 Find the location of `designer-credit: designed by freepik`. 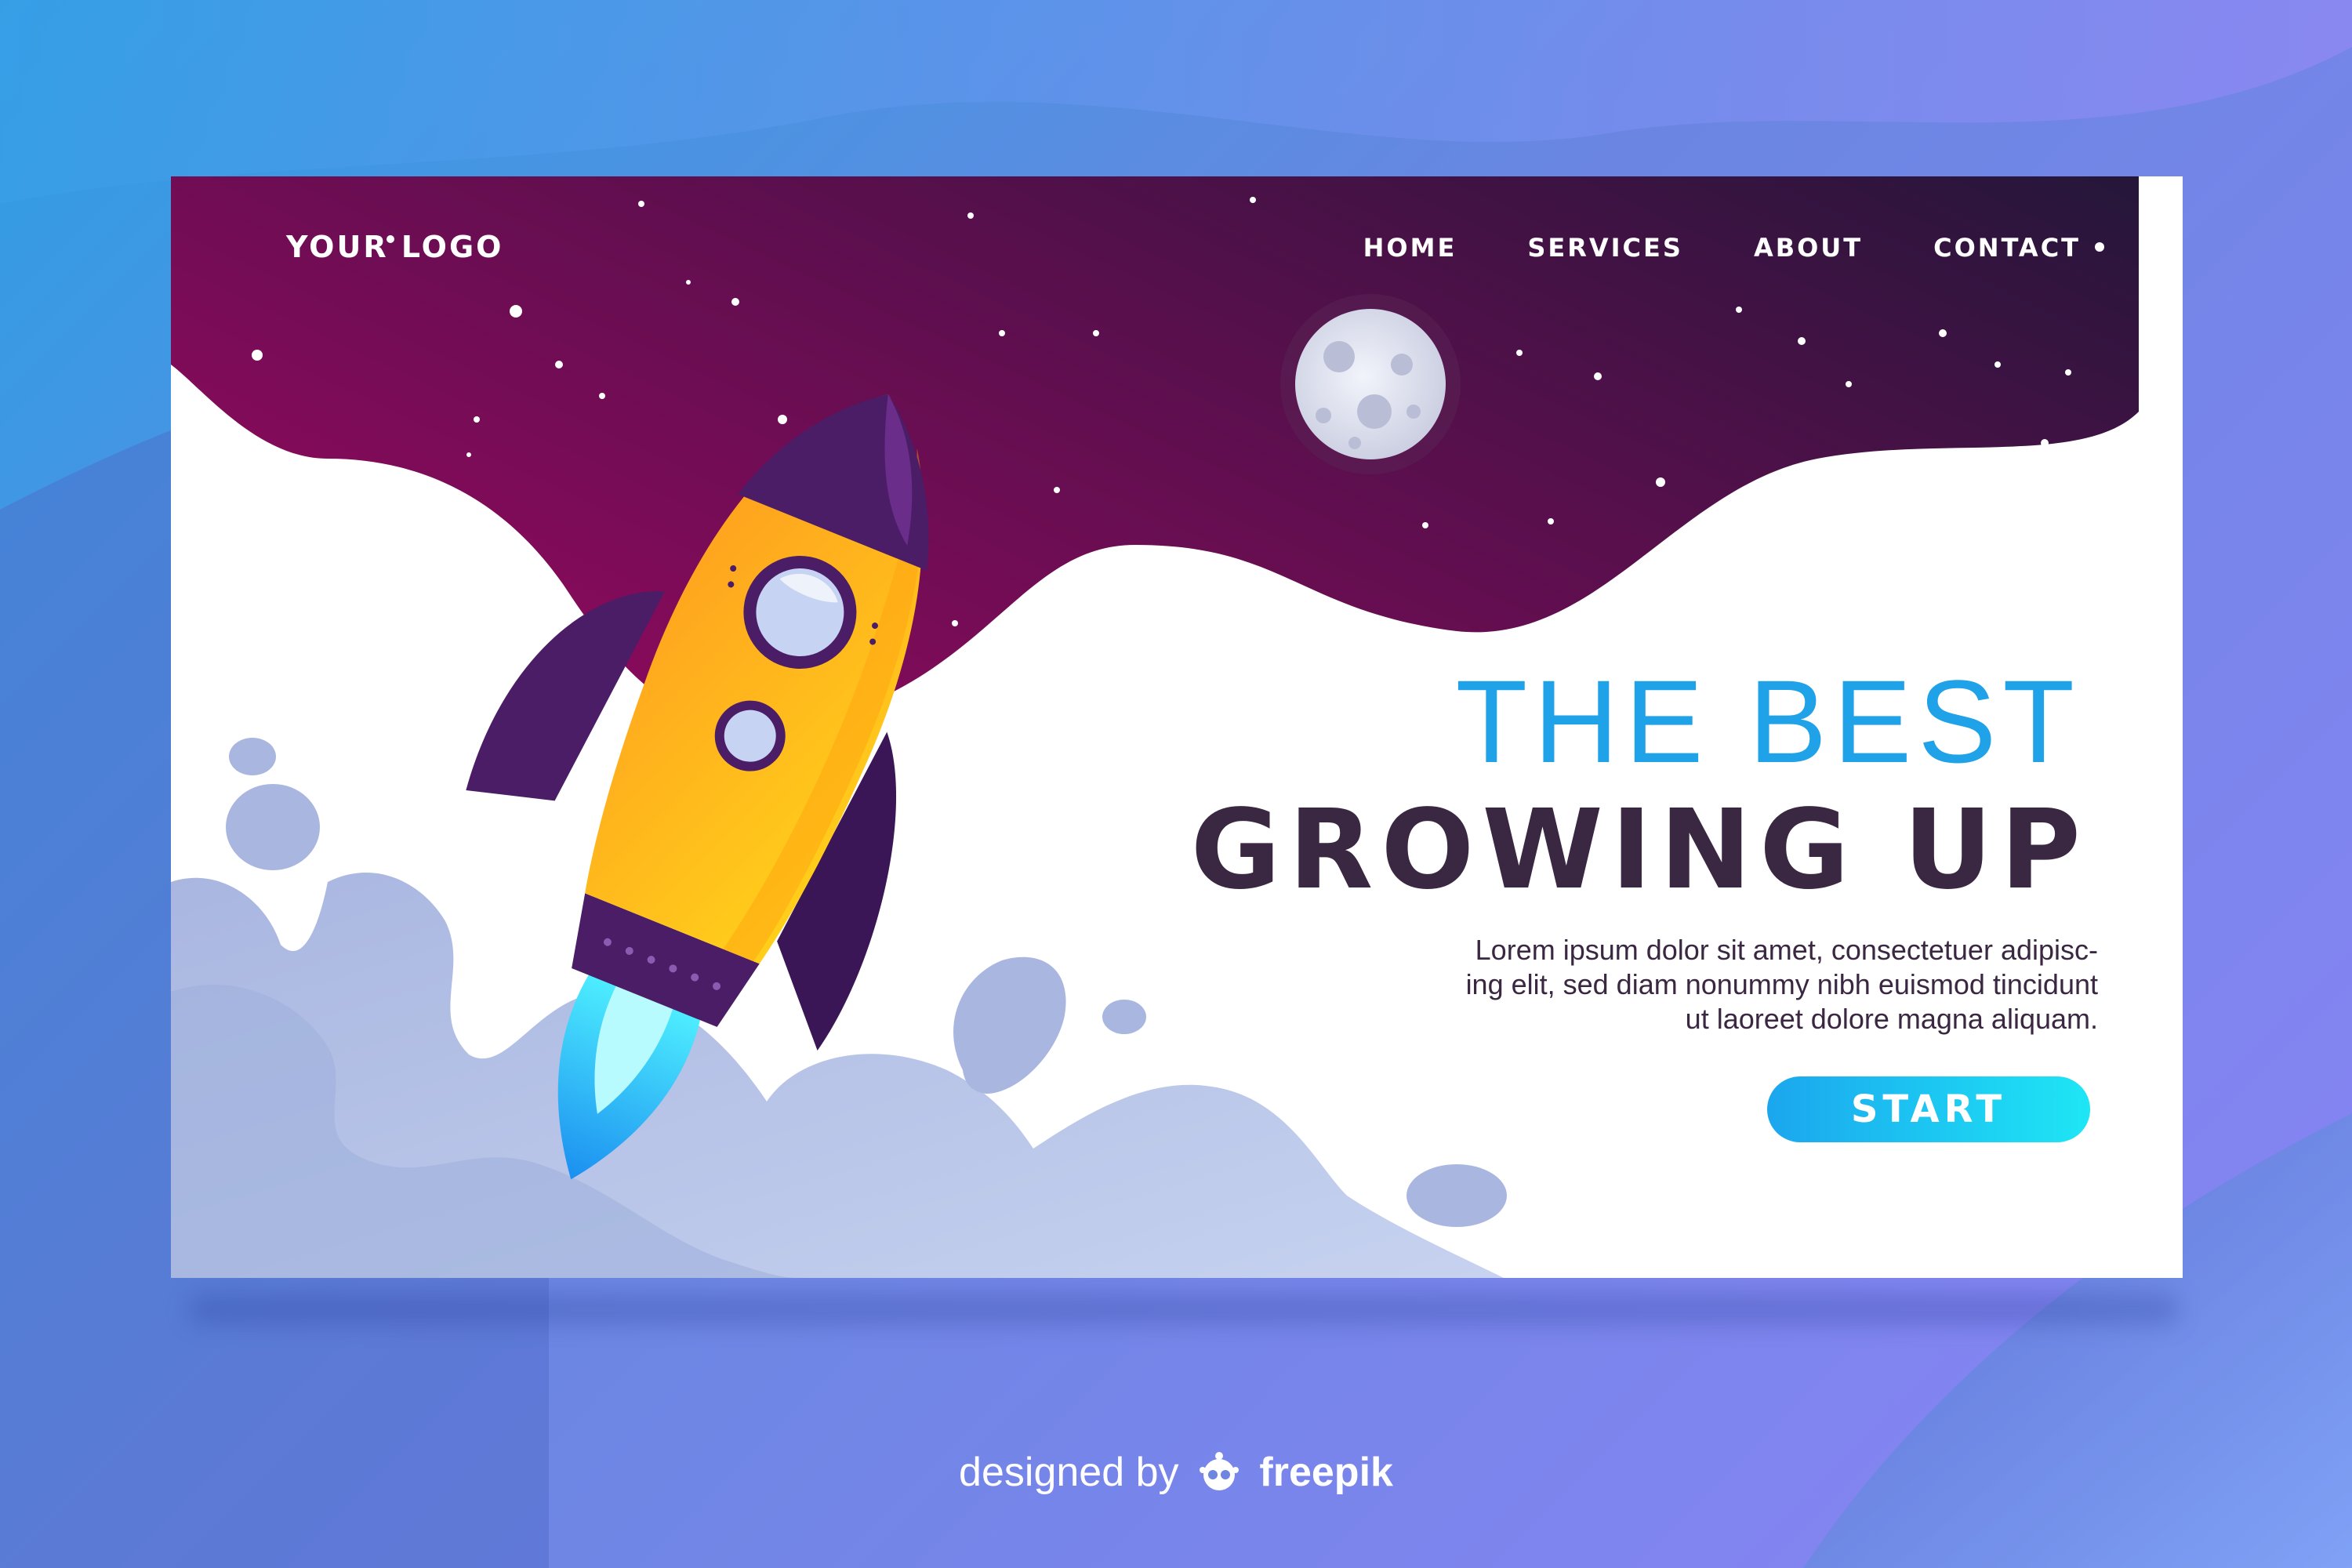

designer-credit: designed by freepik is located at coordinates (1176, 1471).